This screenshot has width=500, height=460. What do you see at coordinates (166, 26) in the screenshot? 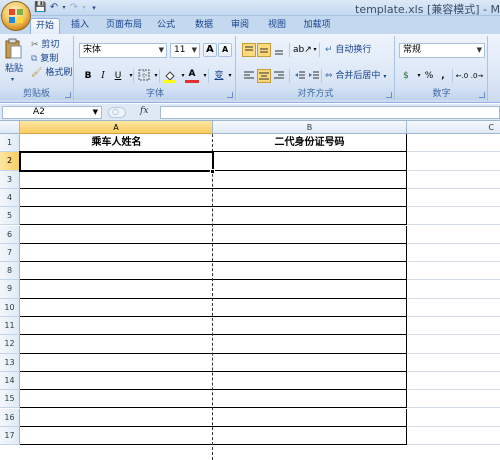
I see `tab-formulas: 公式` at bounding box center [166, 26].